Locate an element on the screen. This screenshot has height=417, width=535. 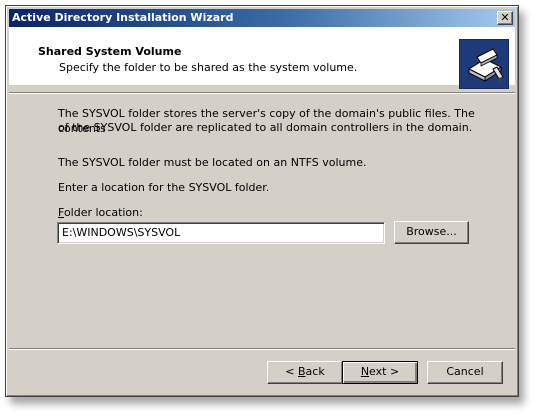
back-button-prefix: < is located at coordinates (291, 371).